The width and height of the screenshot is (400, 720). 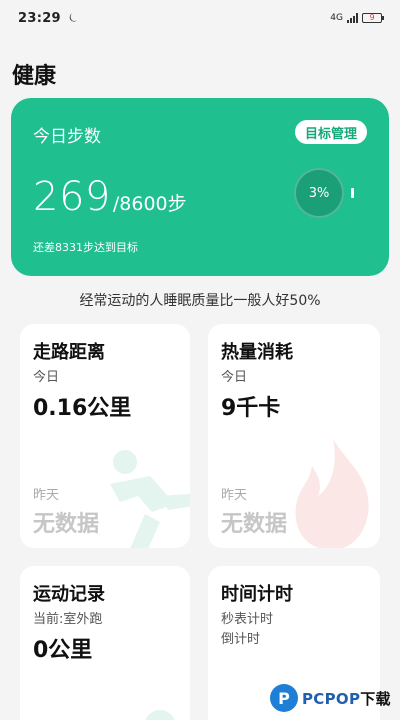 What do you see at coordinates (375, 698) in the screenshot?
I see `brand-name-suffix: 下载` at bounding box center [375, 698].